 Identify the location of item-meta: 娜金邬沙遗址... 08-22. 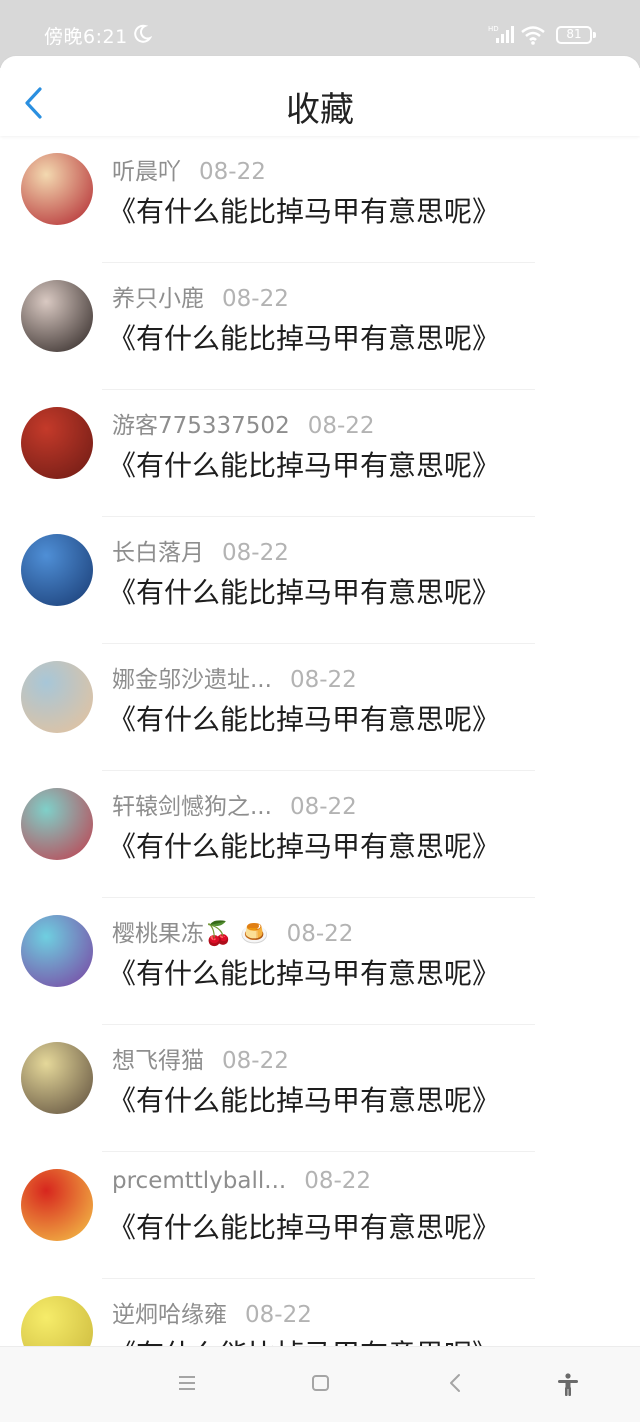
(234, 676).